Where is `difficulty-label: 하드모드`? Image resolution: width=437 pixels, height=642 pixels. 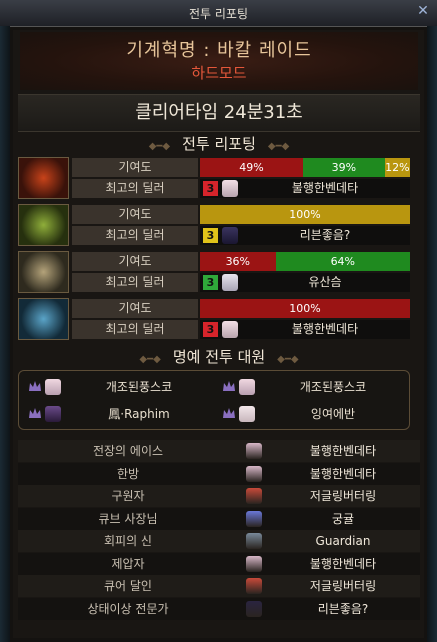
difficulty-label: 하드모드 is located at coordinates (219, 73).